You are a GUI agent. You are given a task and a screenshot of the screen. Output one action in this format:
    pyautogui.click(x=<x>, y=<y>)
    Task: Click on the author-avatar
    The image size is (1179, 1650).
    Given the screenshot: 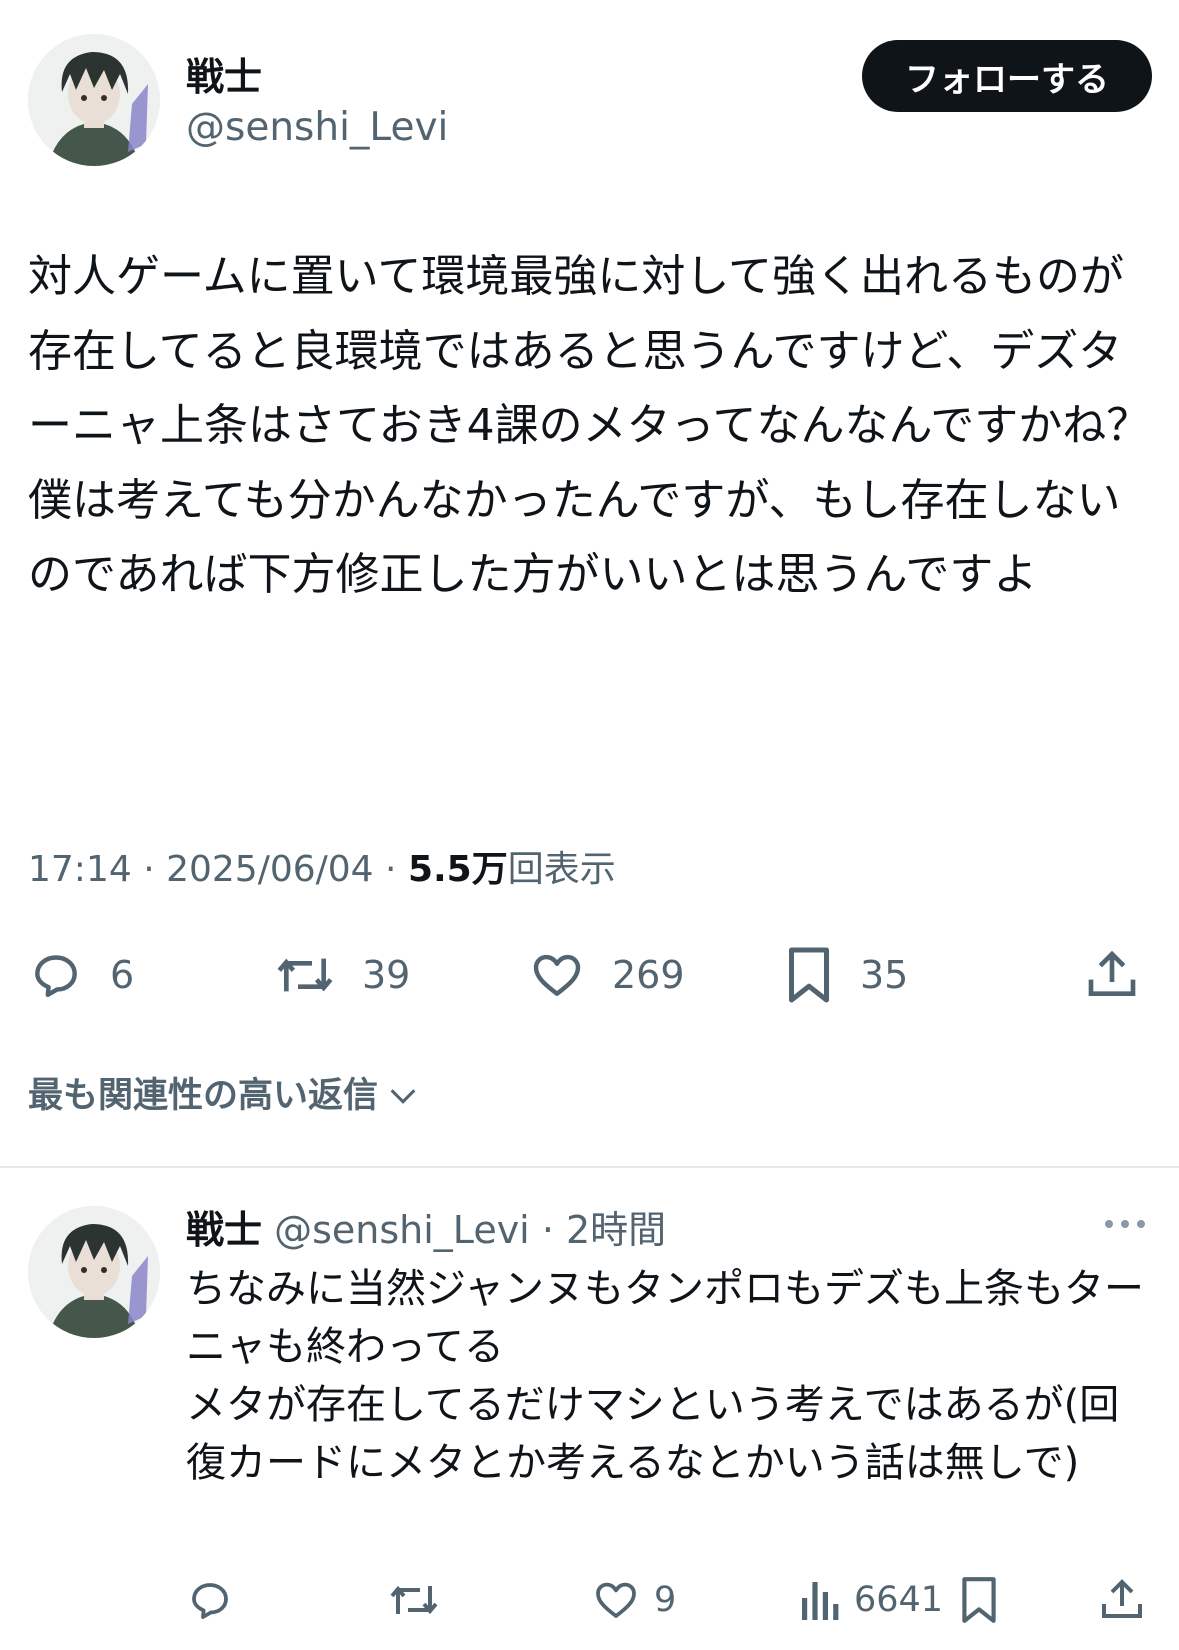 What is the action you would take?
    pyautogui.click(x=94, y=100)
    